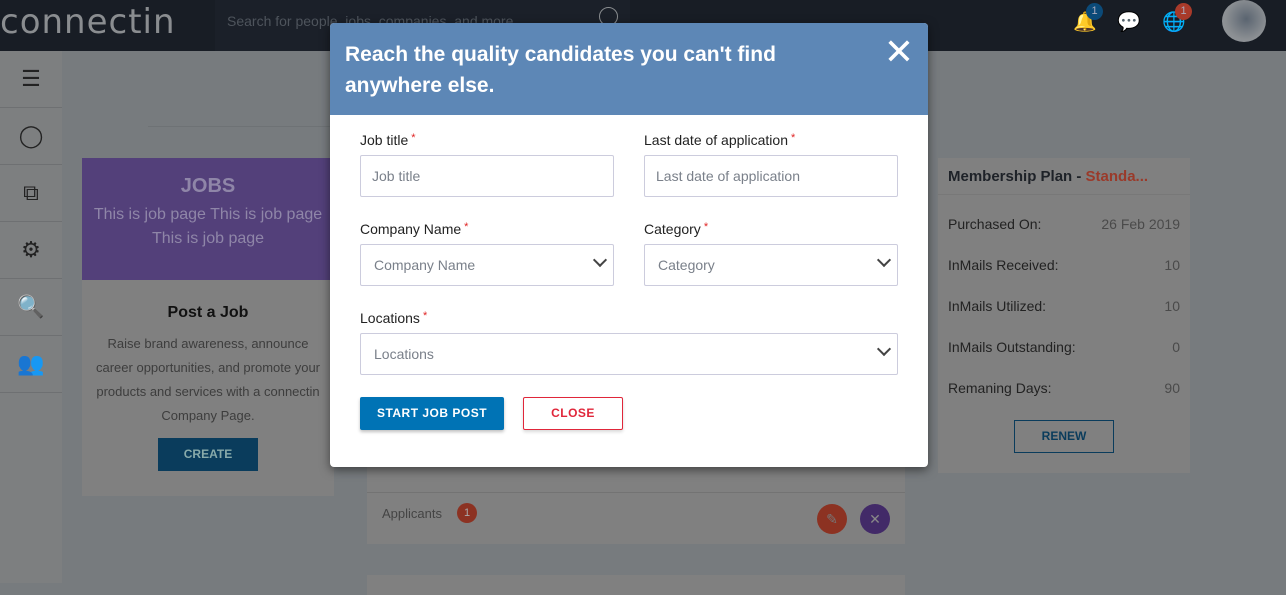 Image resolution: width=1286 pixels, height=595 pixels. Describe the element at coordinates (208, 454) in the screenshot. I see `create-button: CREATE` at that location.